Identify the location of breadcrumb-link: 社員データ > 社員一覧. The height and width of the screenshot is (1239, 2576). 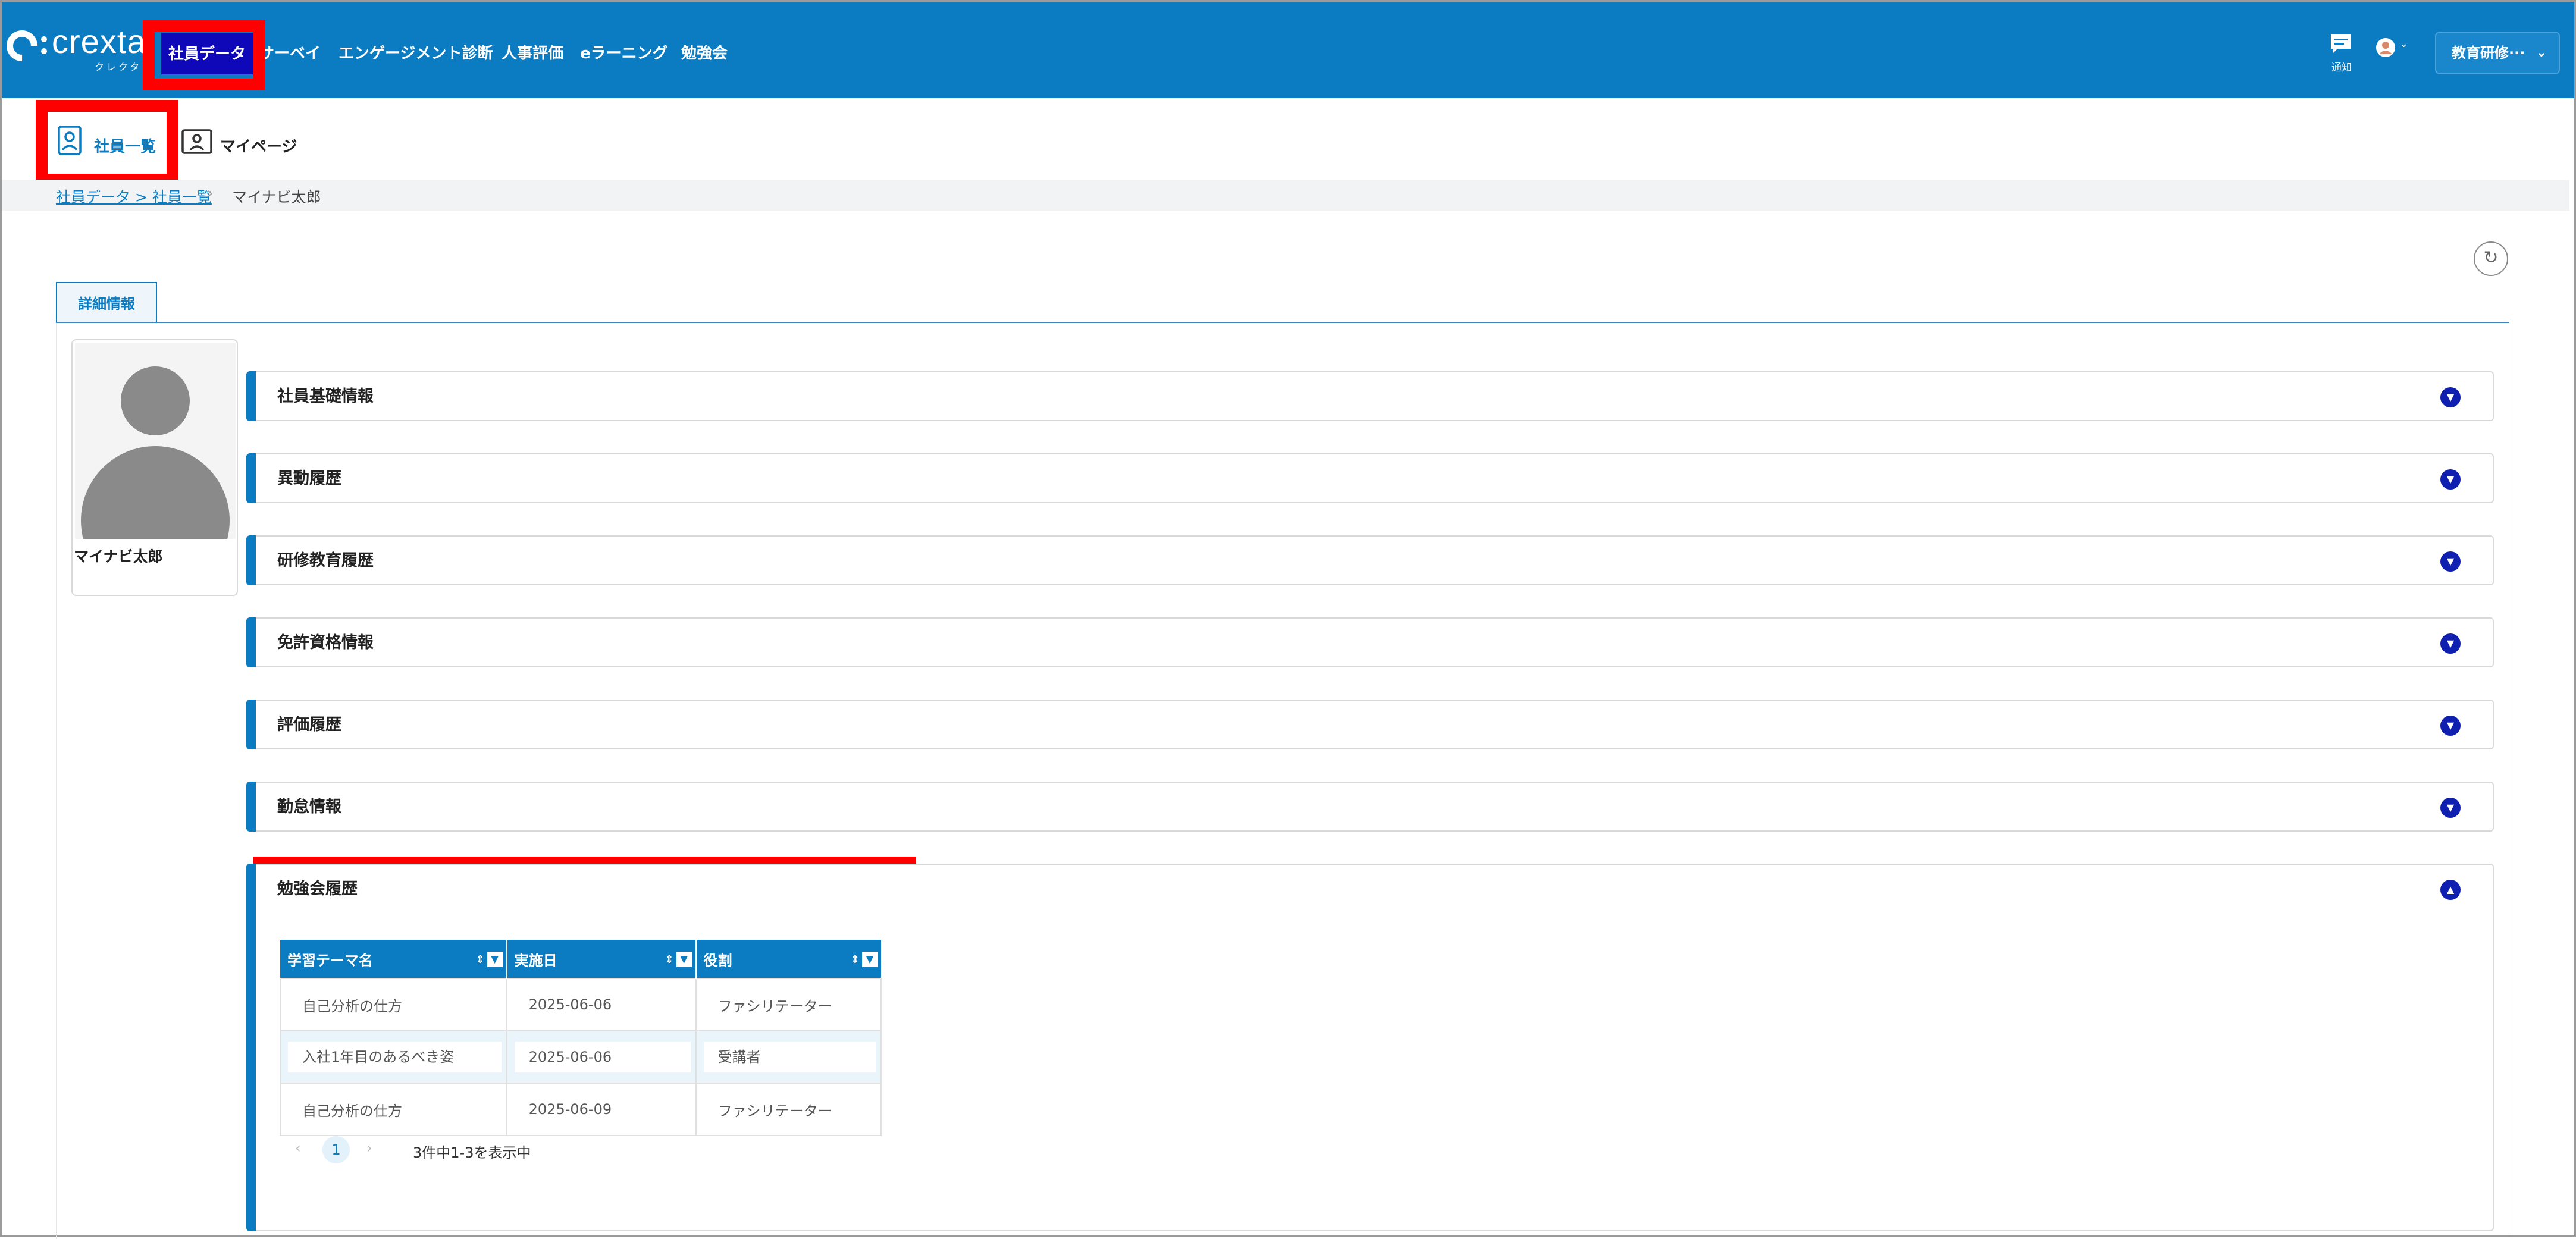
(134, 196).